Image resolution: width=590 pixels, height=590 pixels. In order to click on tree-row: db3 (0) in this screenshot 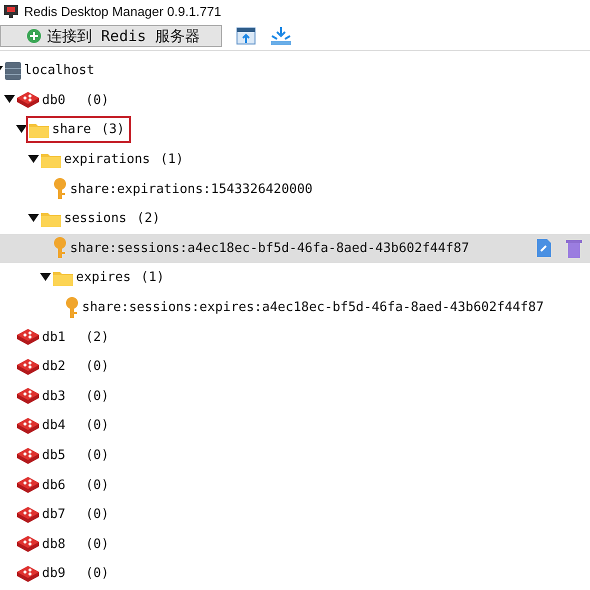, I will do `click(295, 397)`.